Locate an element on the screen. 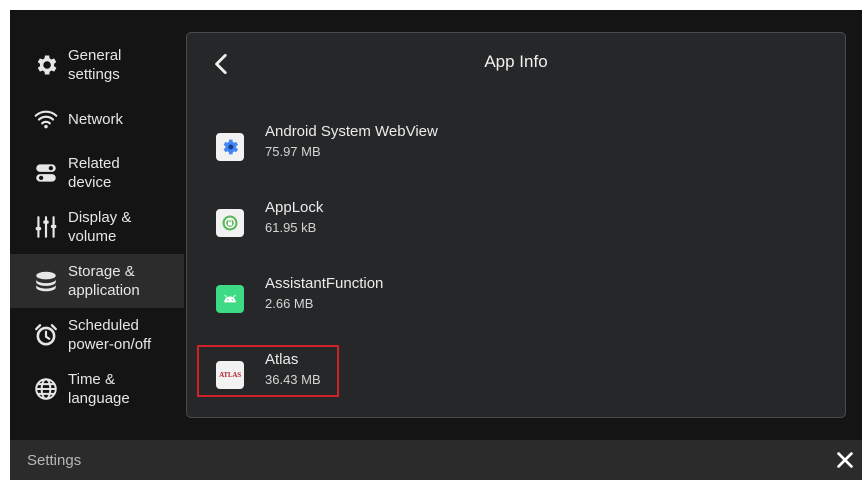 The image size is (864, 480). globe-icon is located at coordinates (46, 389).